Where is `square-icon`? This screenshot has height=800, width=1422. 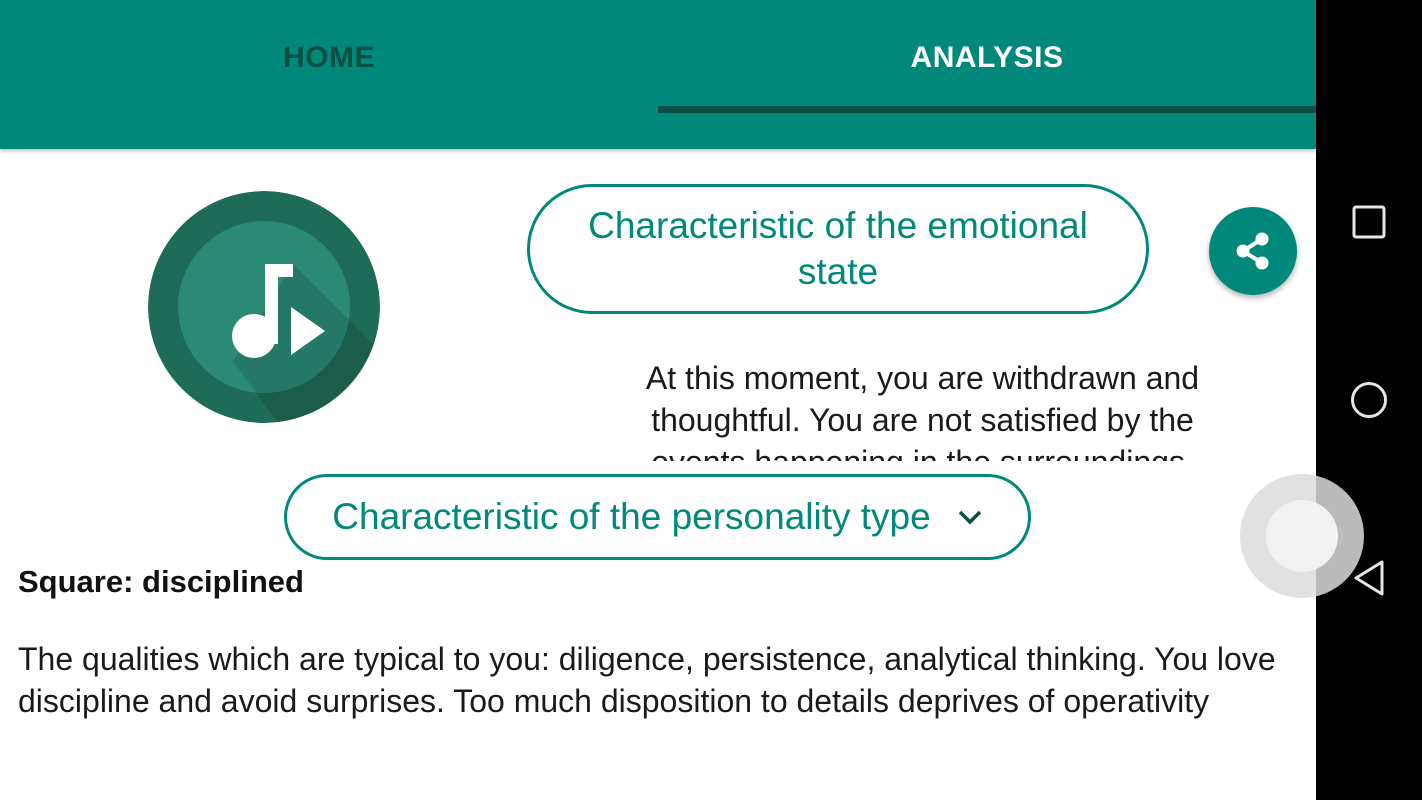 square-icon is located at coordinates (1369, 222).